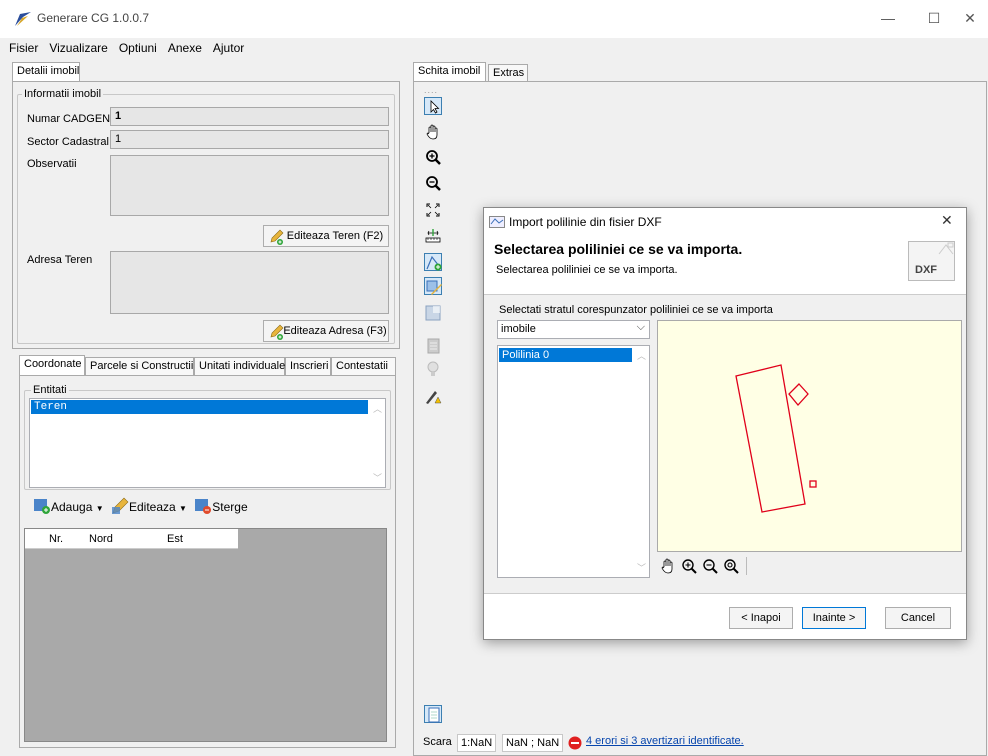  Describe the element at coordinates (23, 19) in the screenshot. I see `app-logo-icon` at that location.